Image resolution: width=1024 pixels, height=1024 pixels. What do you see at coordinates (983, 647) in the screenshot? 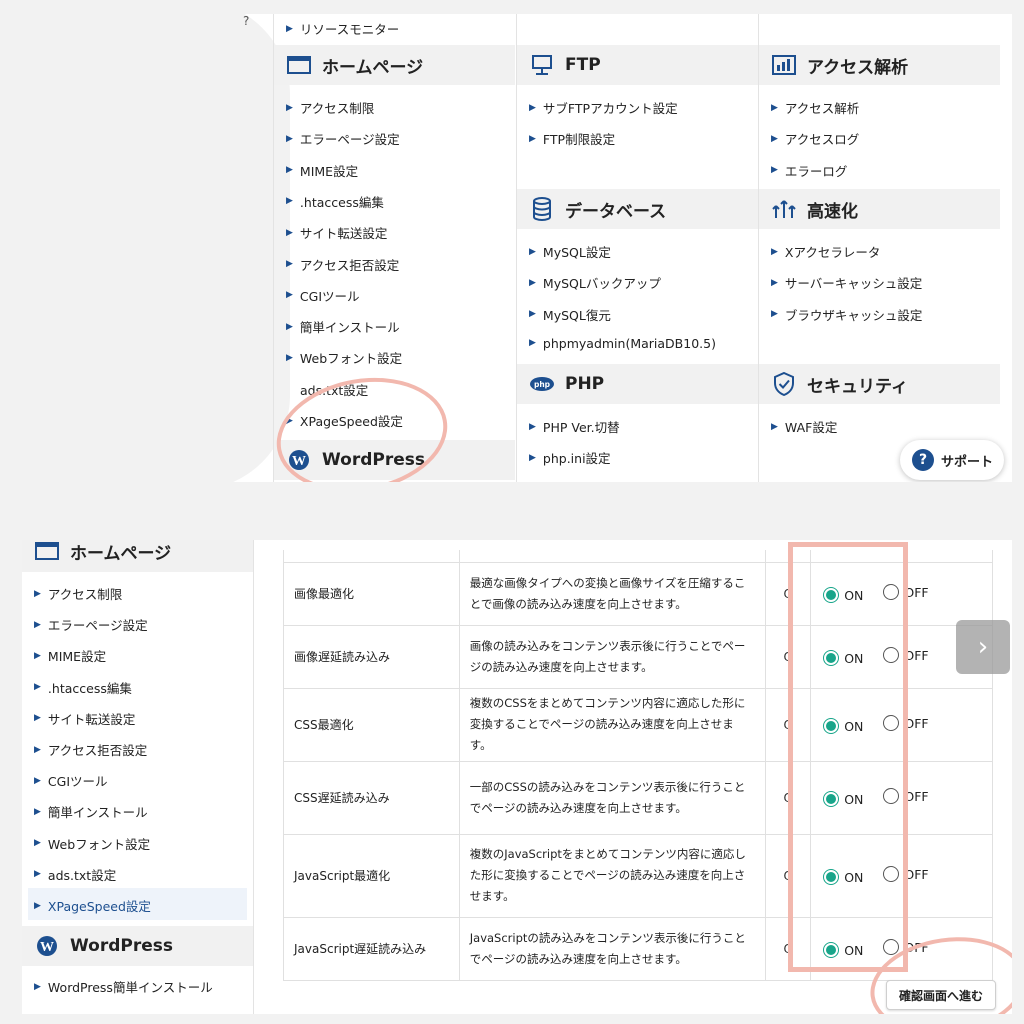
I see `next-slide-button: ›` at bounding box center [983, 647].